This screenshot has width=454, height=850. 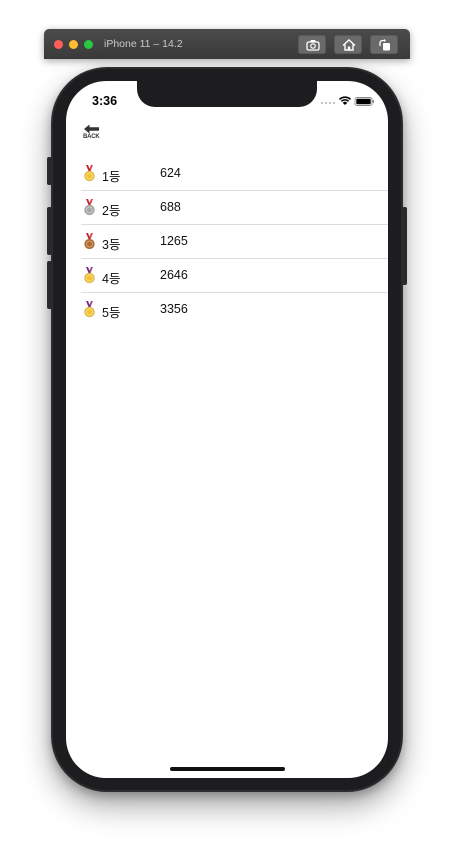 I want to click on simulator-title: iPhone 11 – 14.2, so click(x=143, y=44).